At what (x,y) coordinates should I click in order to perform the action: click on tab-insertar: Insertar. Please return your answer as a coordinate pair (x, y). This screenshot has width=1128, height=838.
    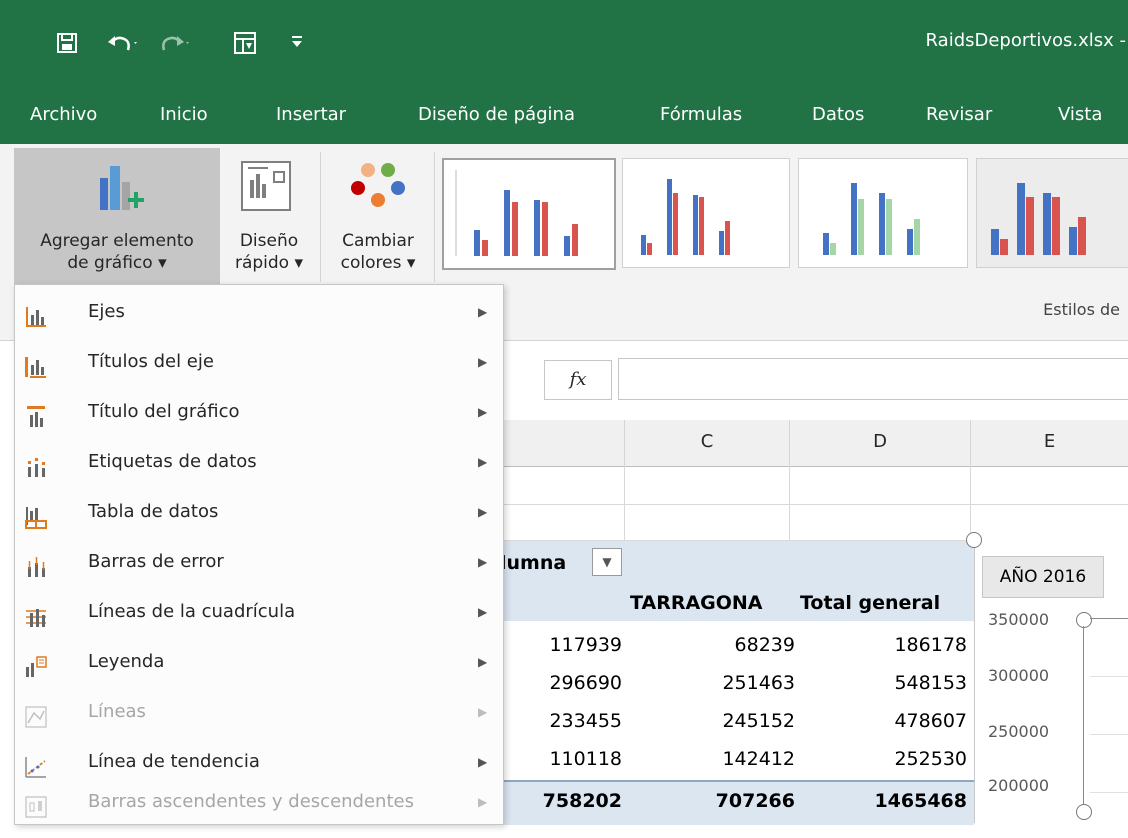
    Looking at the image, I should click on (311, 114).